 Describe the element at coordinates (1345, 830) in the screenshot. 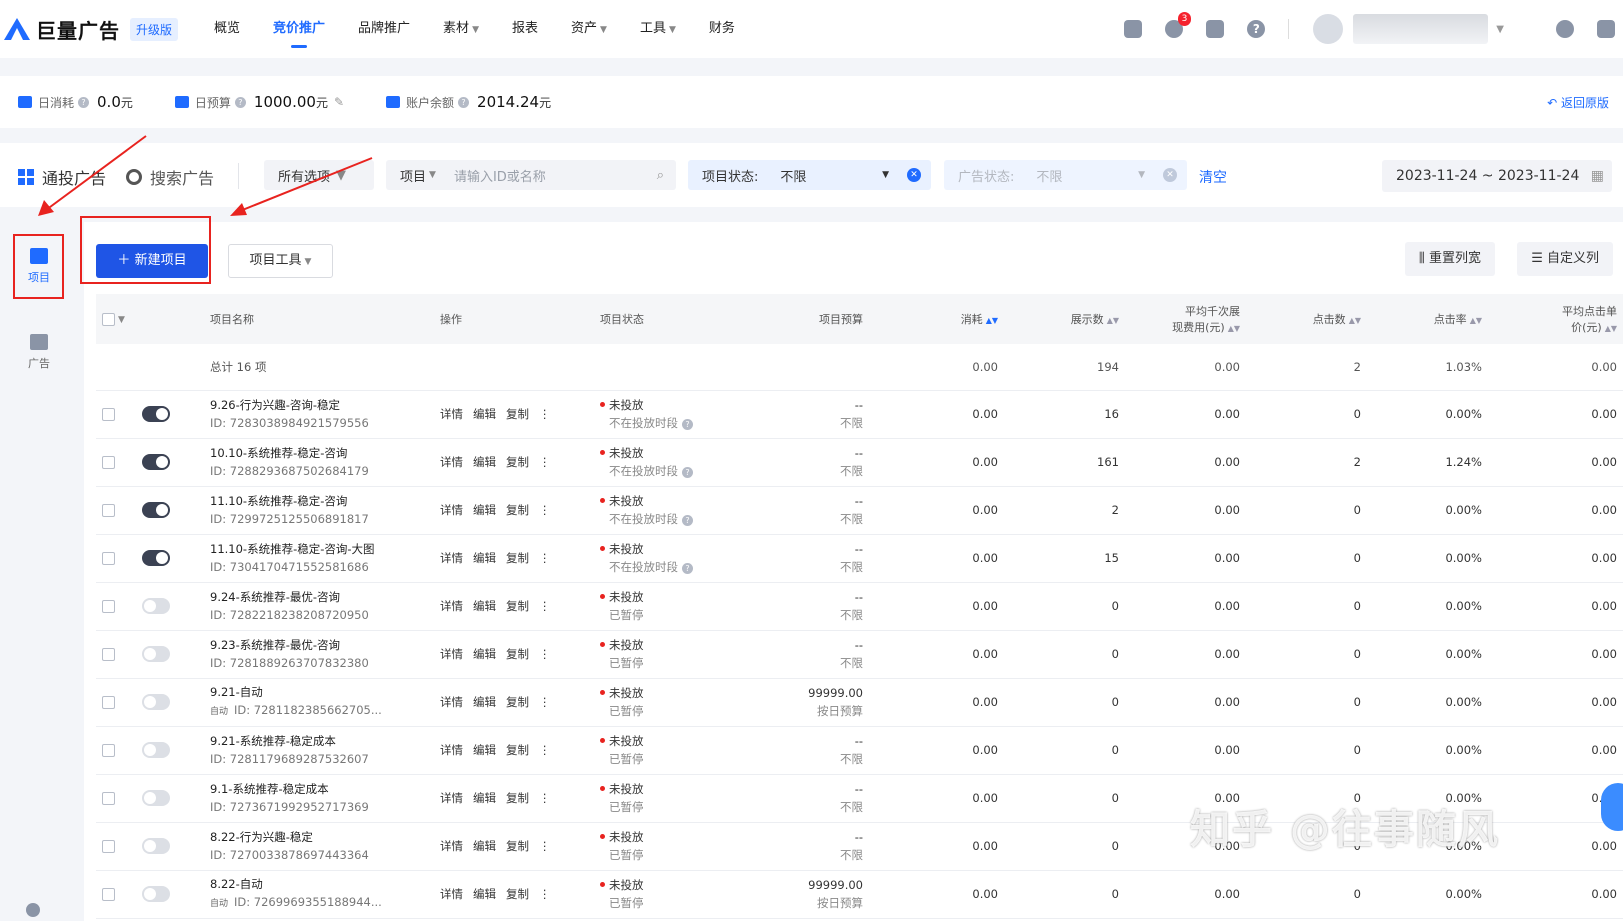

I see `watermark: 知乎 @往事随风` at that location.